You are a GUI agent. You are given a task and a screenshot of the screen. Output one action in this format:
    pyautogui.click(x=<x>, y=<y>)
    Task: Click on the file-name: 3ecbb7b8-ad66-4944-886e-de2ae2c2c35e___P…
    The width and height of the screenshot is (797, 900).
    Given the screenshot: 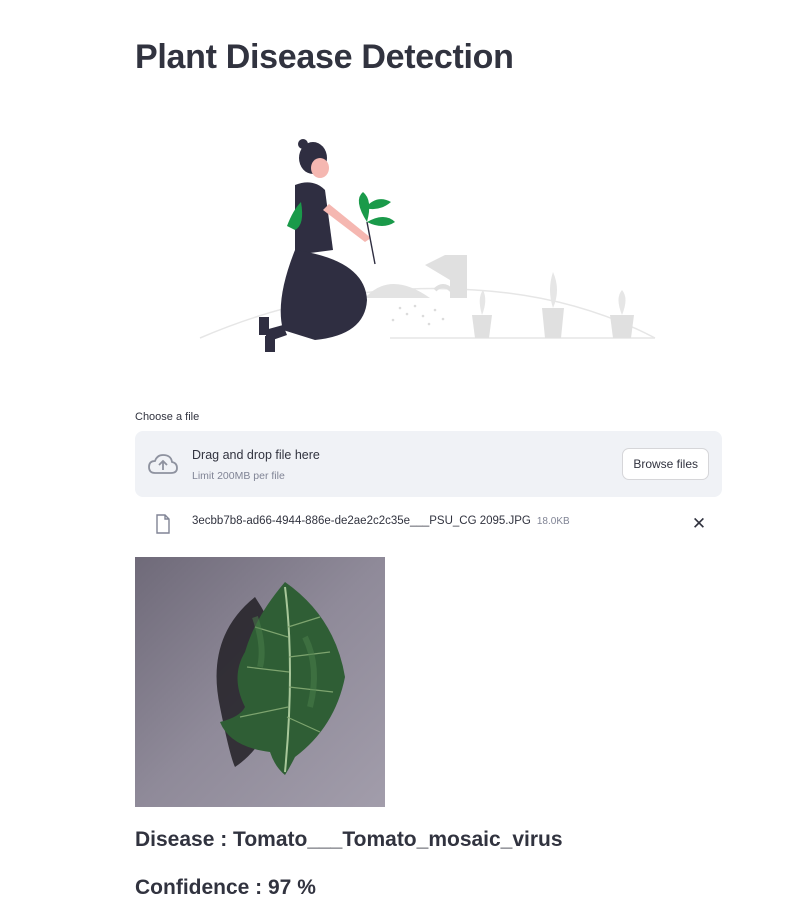 What is the action you would take?
    pyautogui.click(x=361, y=521)
    